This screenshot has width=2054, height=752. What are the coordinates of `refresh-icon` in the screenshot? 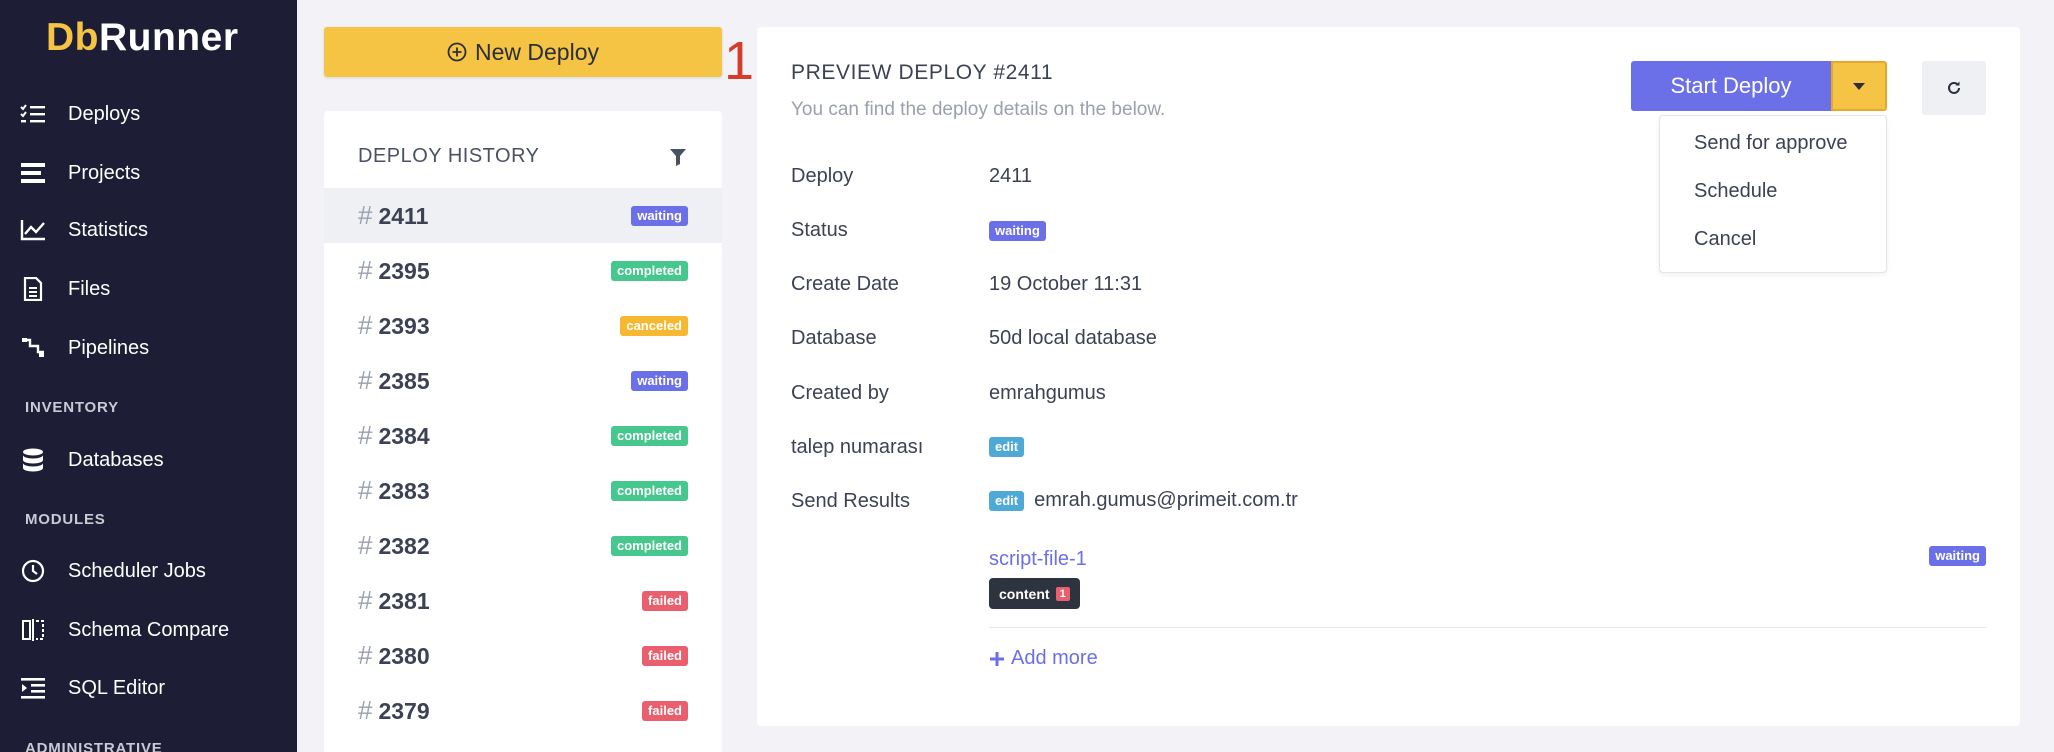 It's located at (1954, 88).